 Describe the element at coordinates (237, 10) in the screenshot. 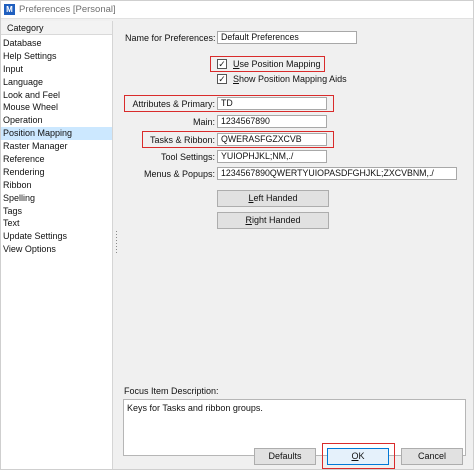

I see `title-bar: M Preferences [Personal]` at that location.